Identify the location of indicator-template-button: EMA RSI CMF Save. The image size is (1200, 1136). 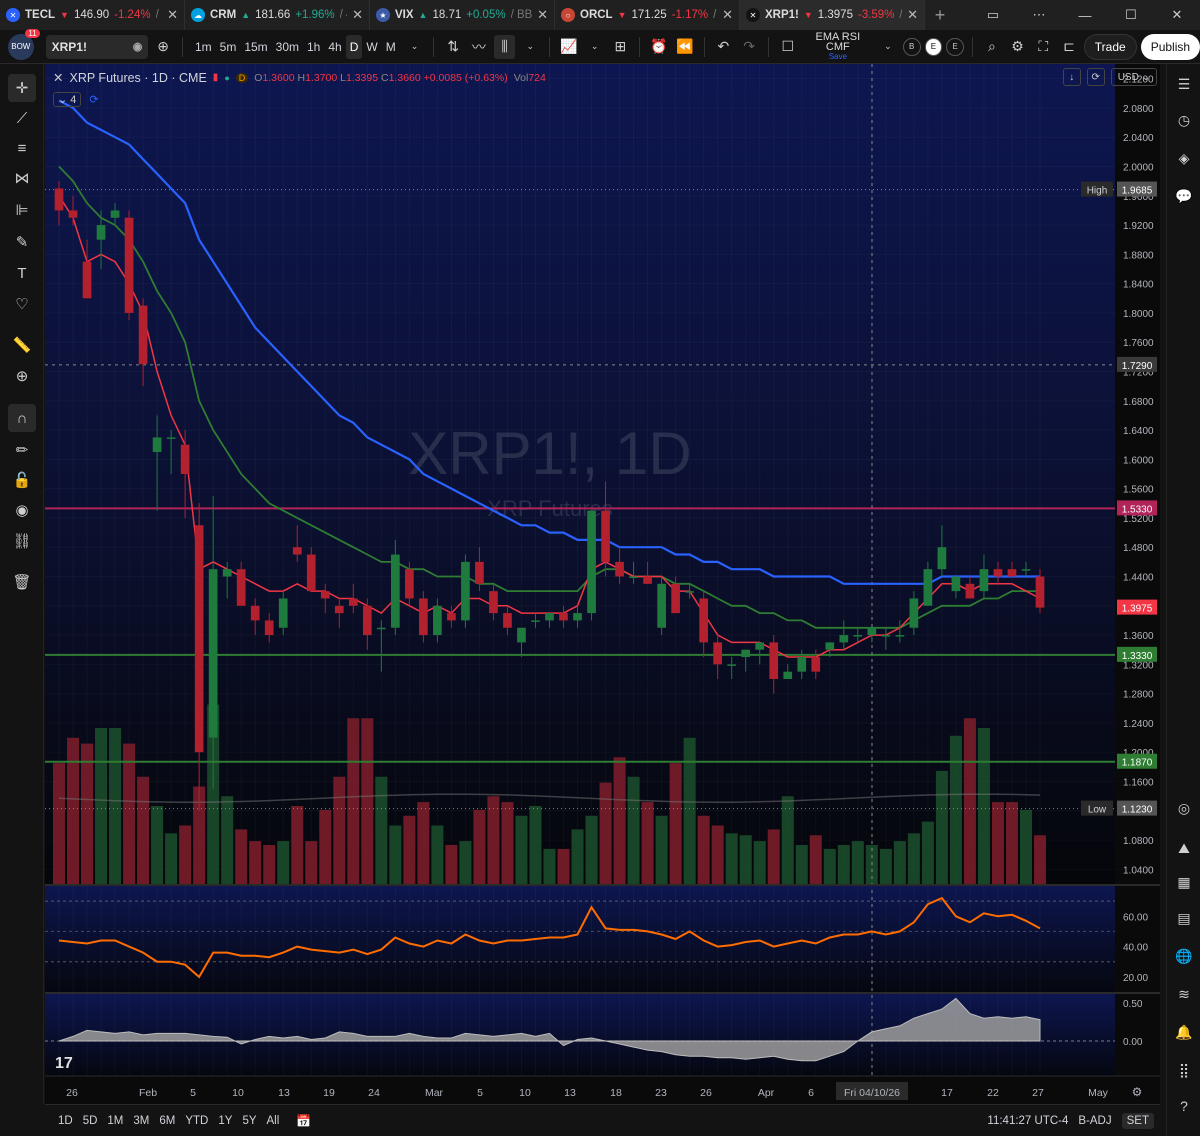
(838, 46).